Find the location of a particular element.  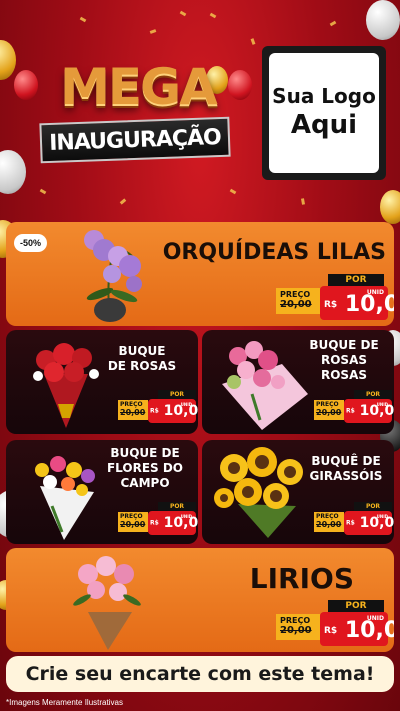

product-name: ORQUÍDEAS LILAS is located at coordinates (274, 252).